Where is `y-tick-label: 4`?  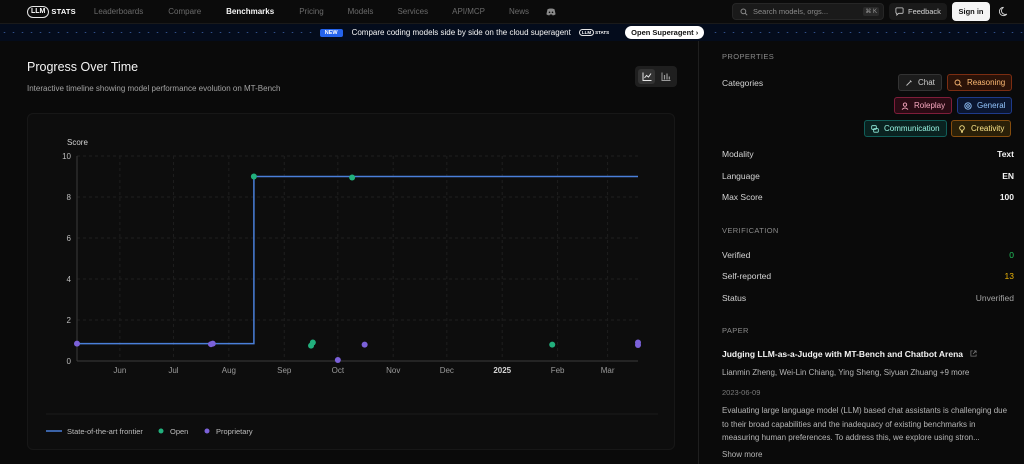
y-tick-label: 4 is located at coordinates (69, 279).